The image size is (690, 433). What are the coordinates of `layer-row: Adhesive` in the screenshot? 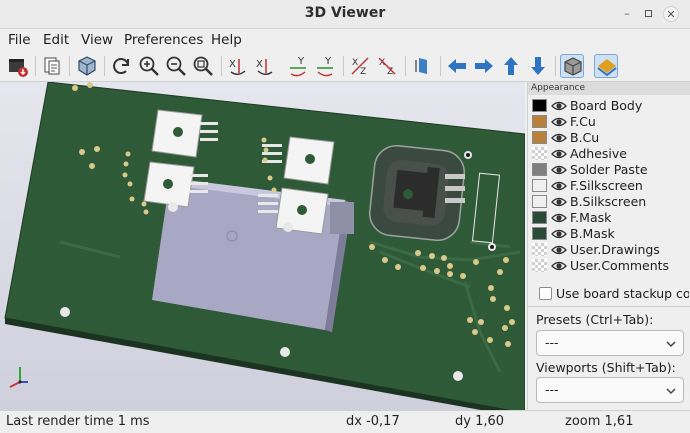 It's located at (610, 154).